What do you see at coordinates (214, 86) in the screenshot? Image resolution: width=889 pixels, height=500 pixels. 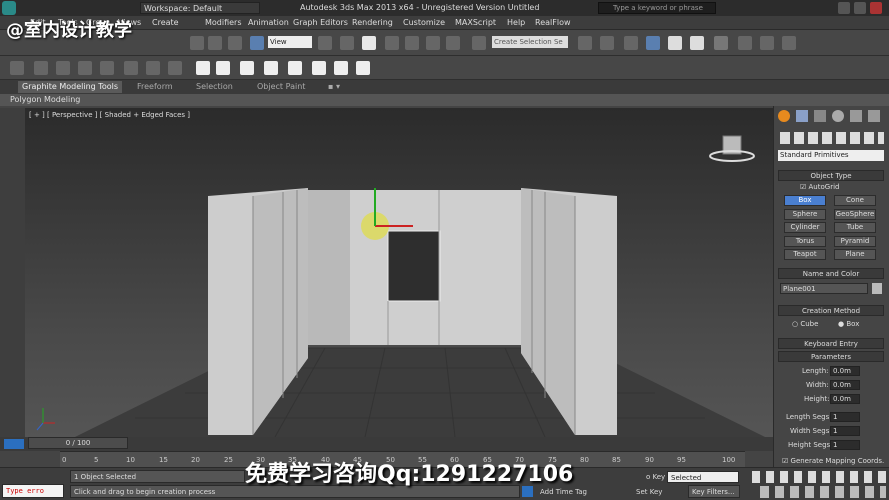 I see `tab-selection: Selection` at bounding box center [214, 86].